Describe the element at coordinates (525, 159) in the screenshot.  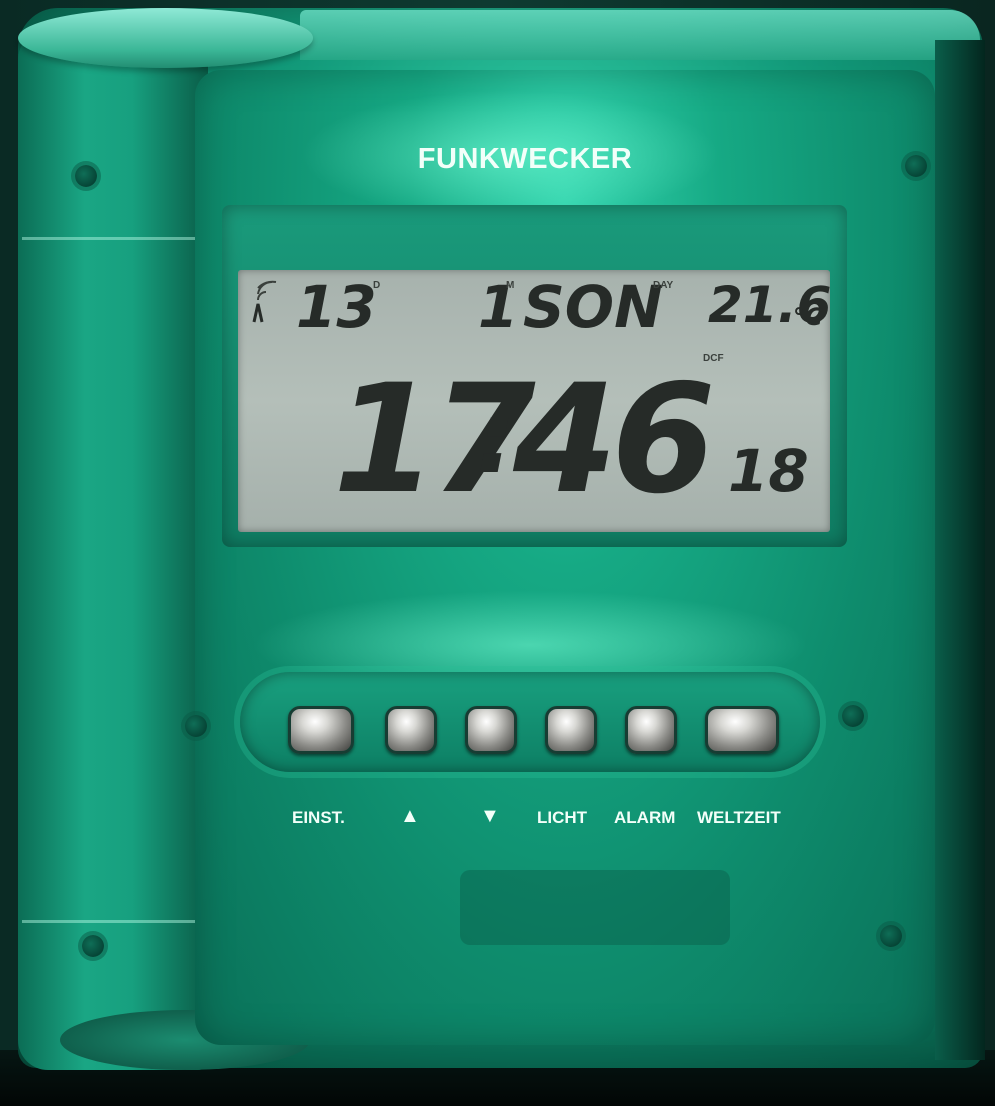
I see `brand-label: FUNKWECKER` at that location.